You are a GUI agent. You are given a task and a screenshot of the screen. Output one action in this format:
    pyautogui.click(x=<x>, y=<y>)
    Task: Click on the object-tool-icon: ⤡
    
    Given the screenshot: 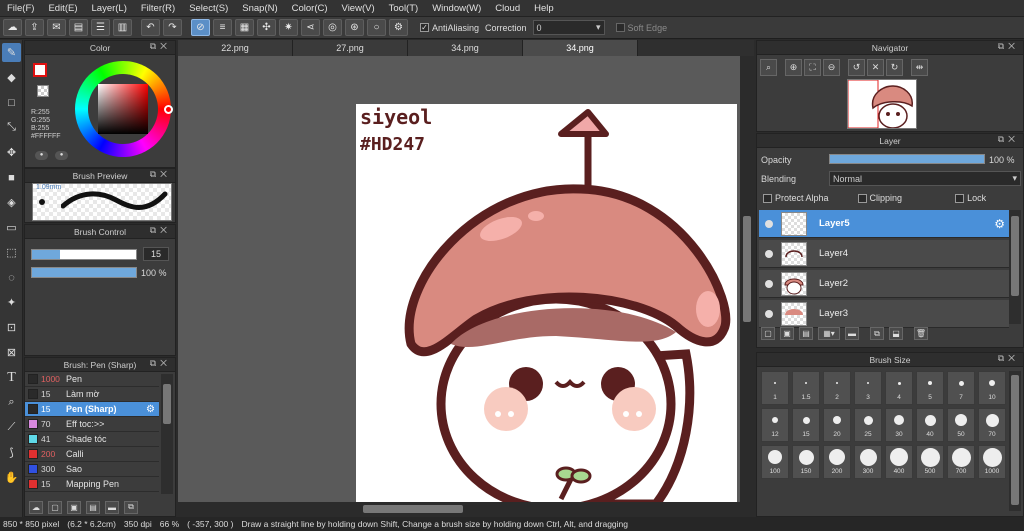 What is the action you would take?
    pyautogui.click(x=11, y=127)
    